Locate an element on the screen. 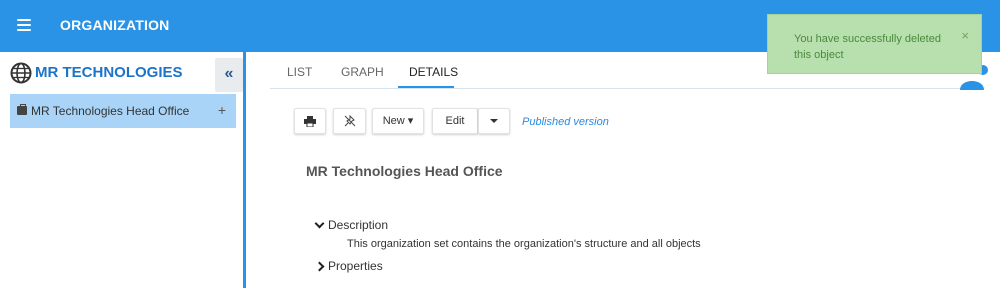 This screenshot has width=1000, height=288. tree-item-head-office: MR Technologies Head Office + is located at coordinates (123, 111).